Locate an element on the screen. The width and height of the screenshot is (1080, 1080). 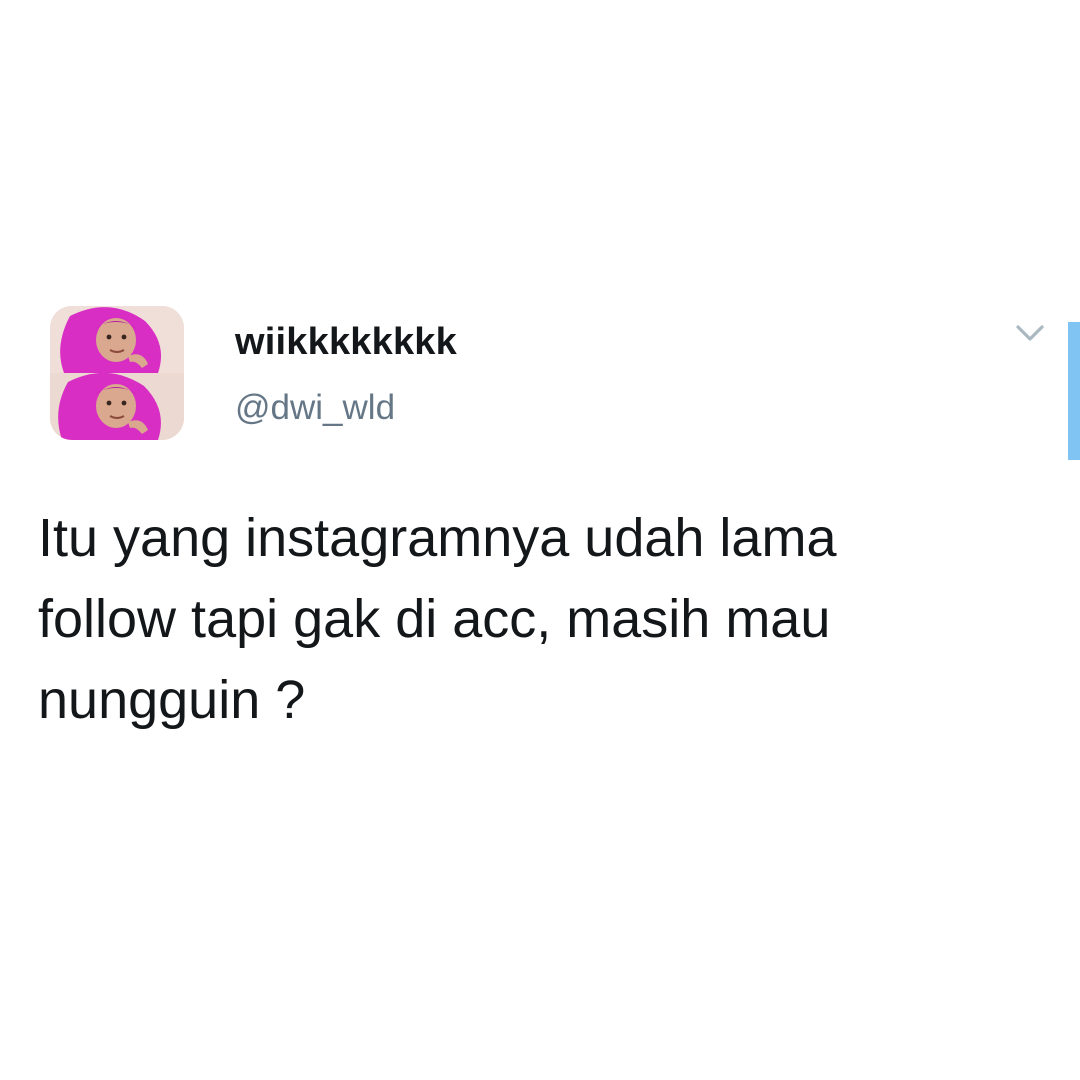
avatar is located at coordinates (117, 373).